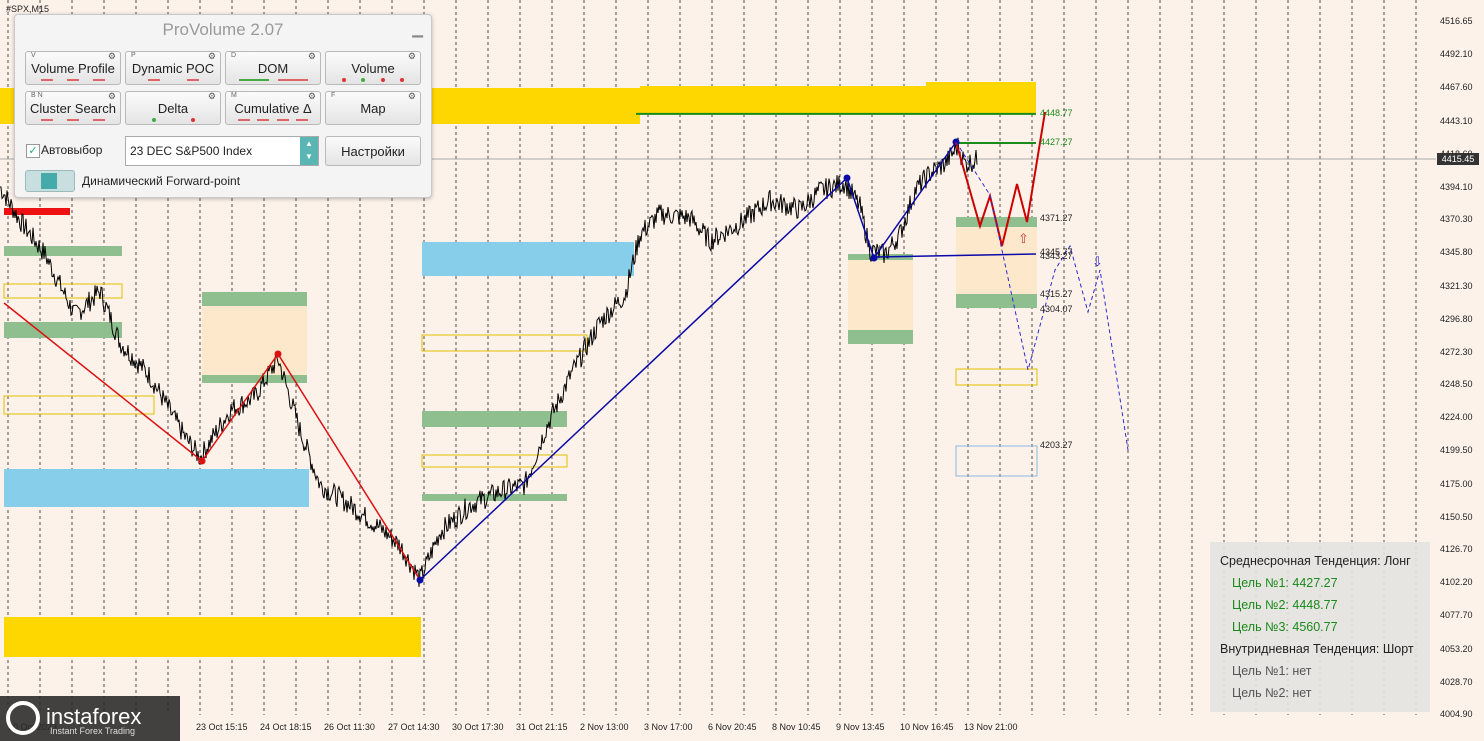  What do you see at coordinates (309, 151) in the screenshot?
I see `select-arrows-icon: ▲ ▼` at bounding box center [309, 151].